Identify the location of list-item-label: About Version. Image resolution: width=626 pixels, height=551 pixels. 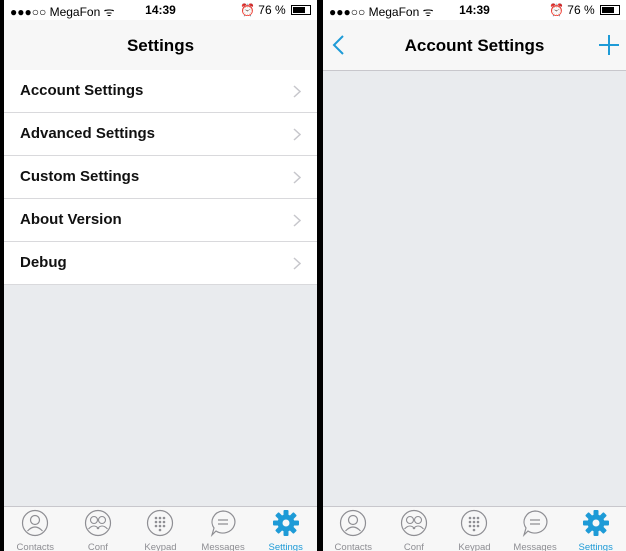
(71, 219).